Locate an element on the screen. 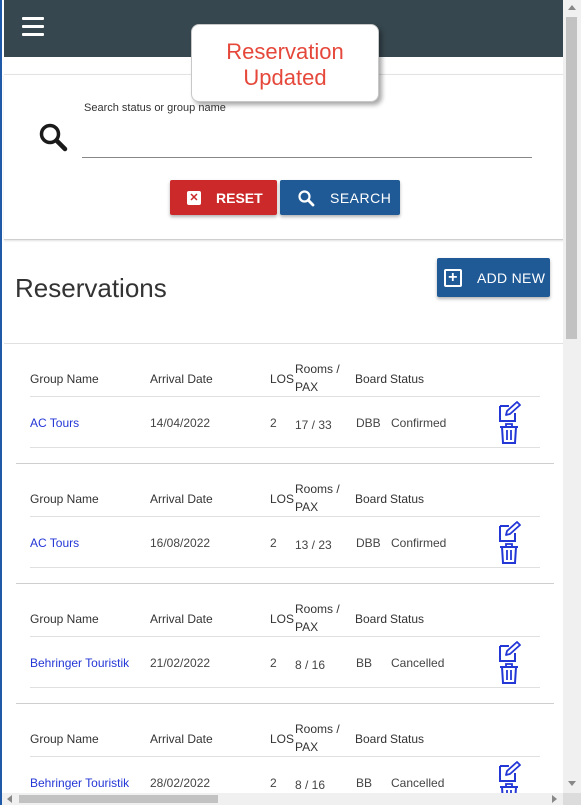 The width and height of the screenshot is (583, 805). arrival-date: 28/02/2022 is located at coordinates (180, 783).